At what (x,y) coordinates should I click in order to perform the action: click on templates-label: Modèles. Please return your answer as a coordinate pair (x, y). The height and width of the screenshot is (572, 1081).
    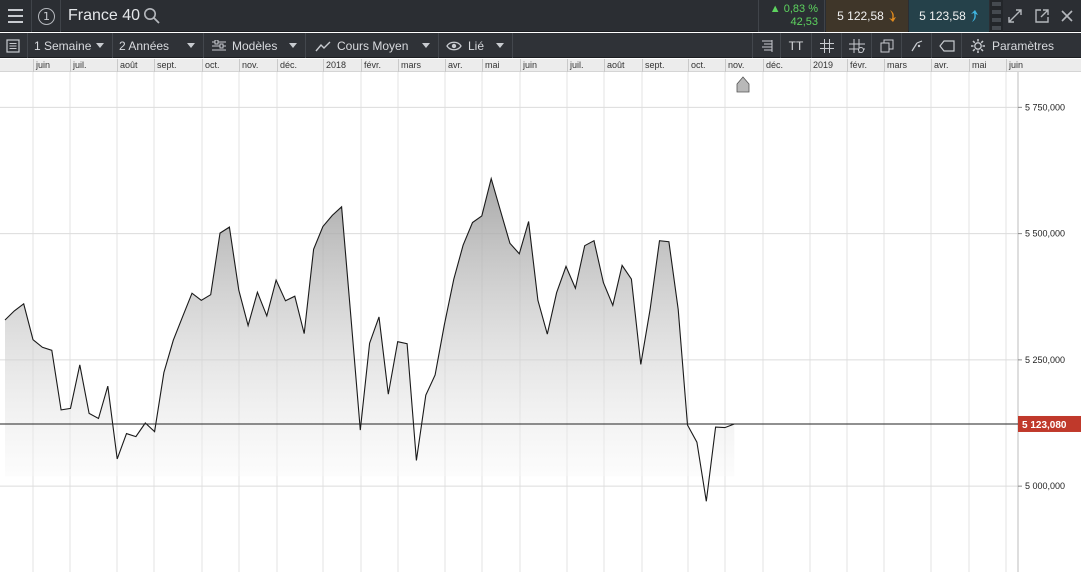
    Looking at the image, I should click on (255, 45).